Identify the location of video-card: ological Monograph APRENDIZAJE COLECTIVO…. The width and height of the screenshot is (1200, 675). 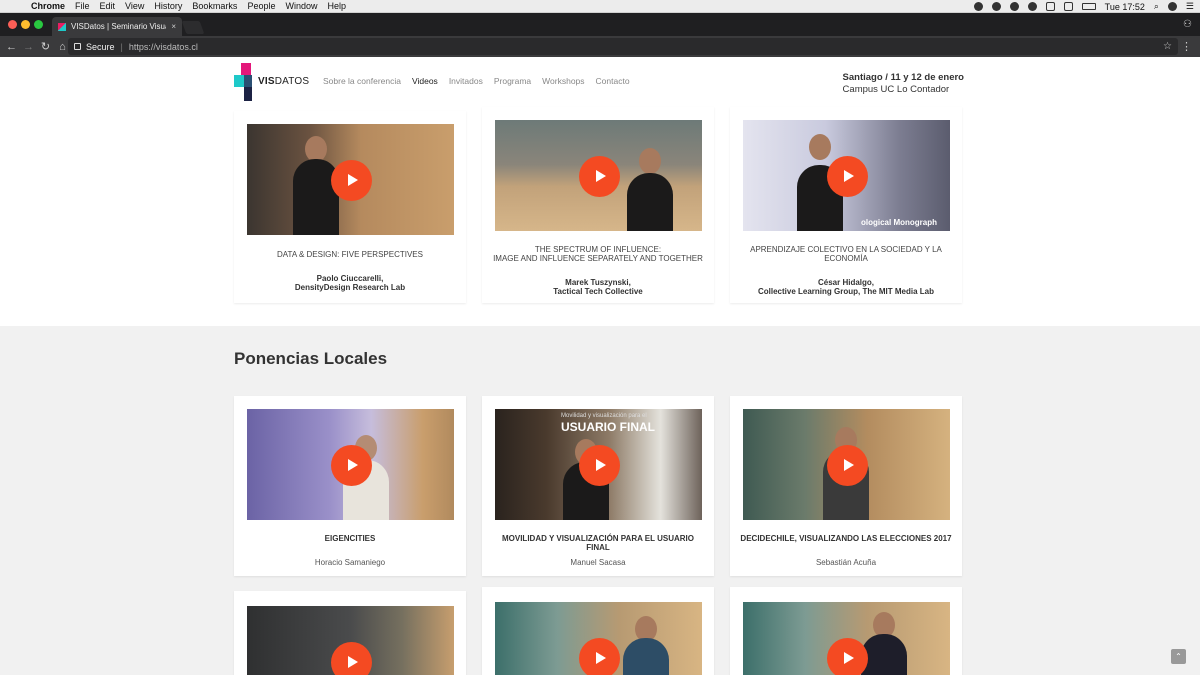
(846, 205).